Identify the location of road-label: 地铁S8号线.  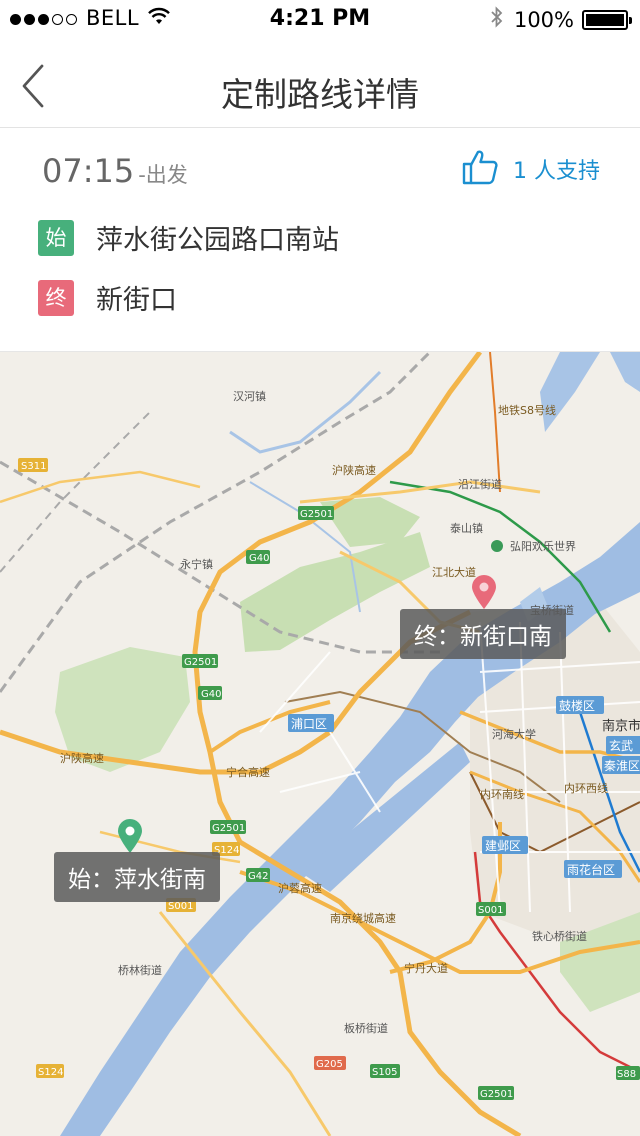
(527, 410).